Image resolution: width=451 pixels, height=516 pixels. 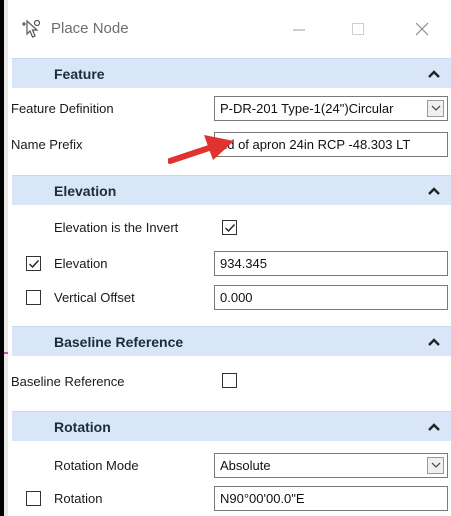 I want to click on elevation-value: 934.345, so click(x=243, y=263).